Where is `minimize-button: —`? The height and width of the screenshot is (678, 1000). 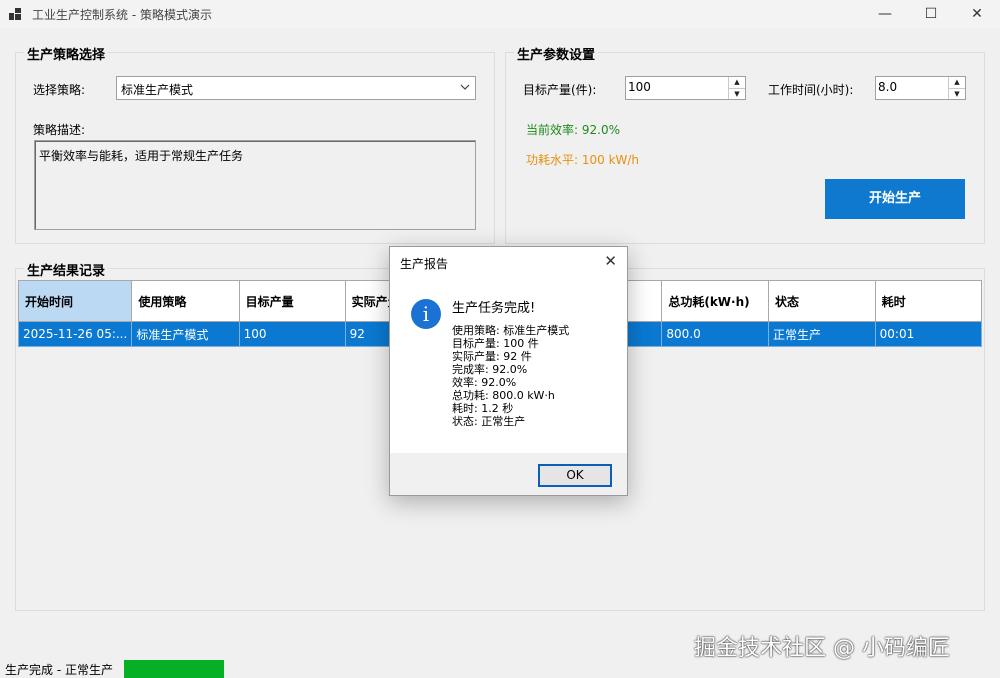 minimize-button: — is located at coordinates (885, 14).